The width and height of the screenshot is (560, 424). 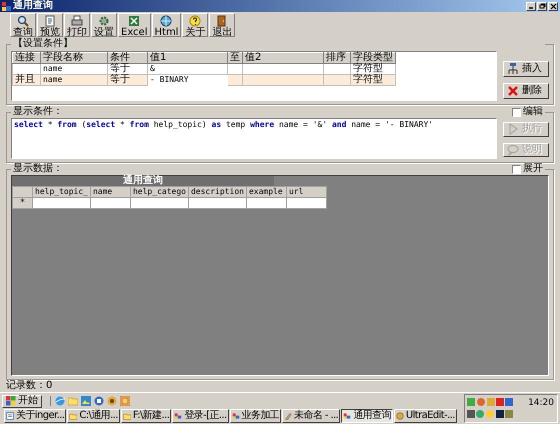 I want to click on paint-icon, so click(x=288, y=416).